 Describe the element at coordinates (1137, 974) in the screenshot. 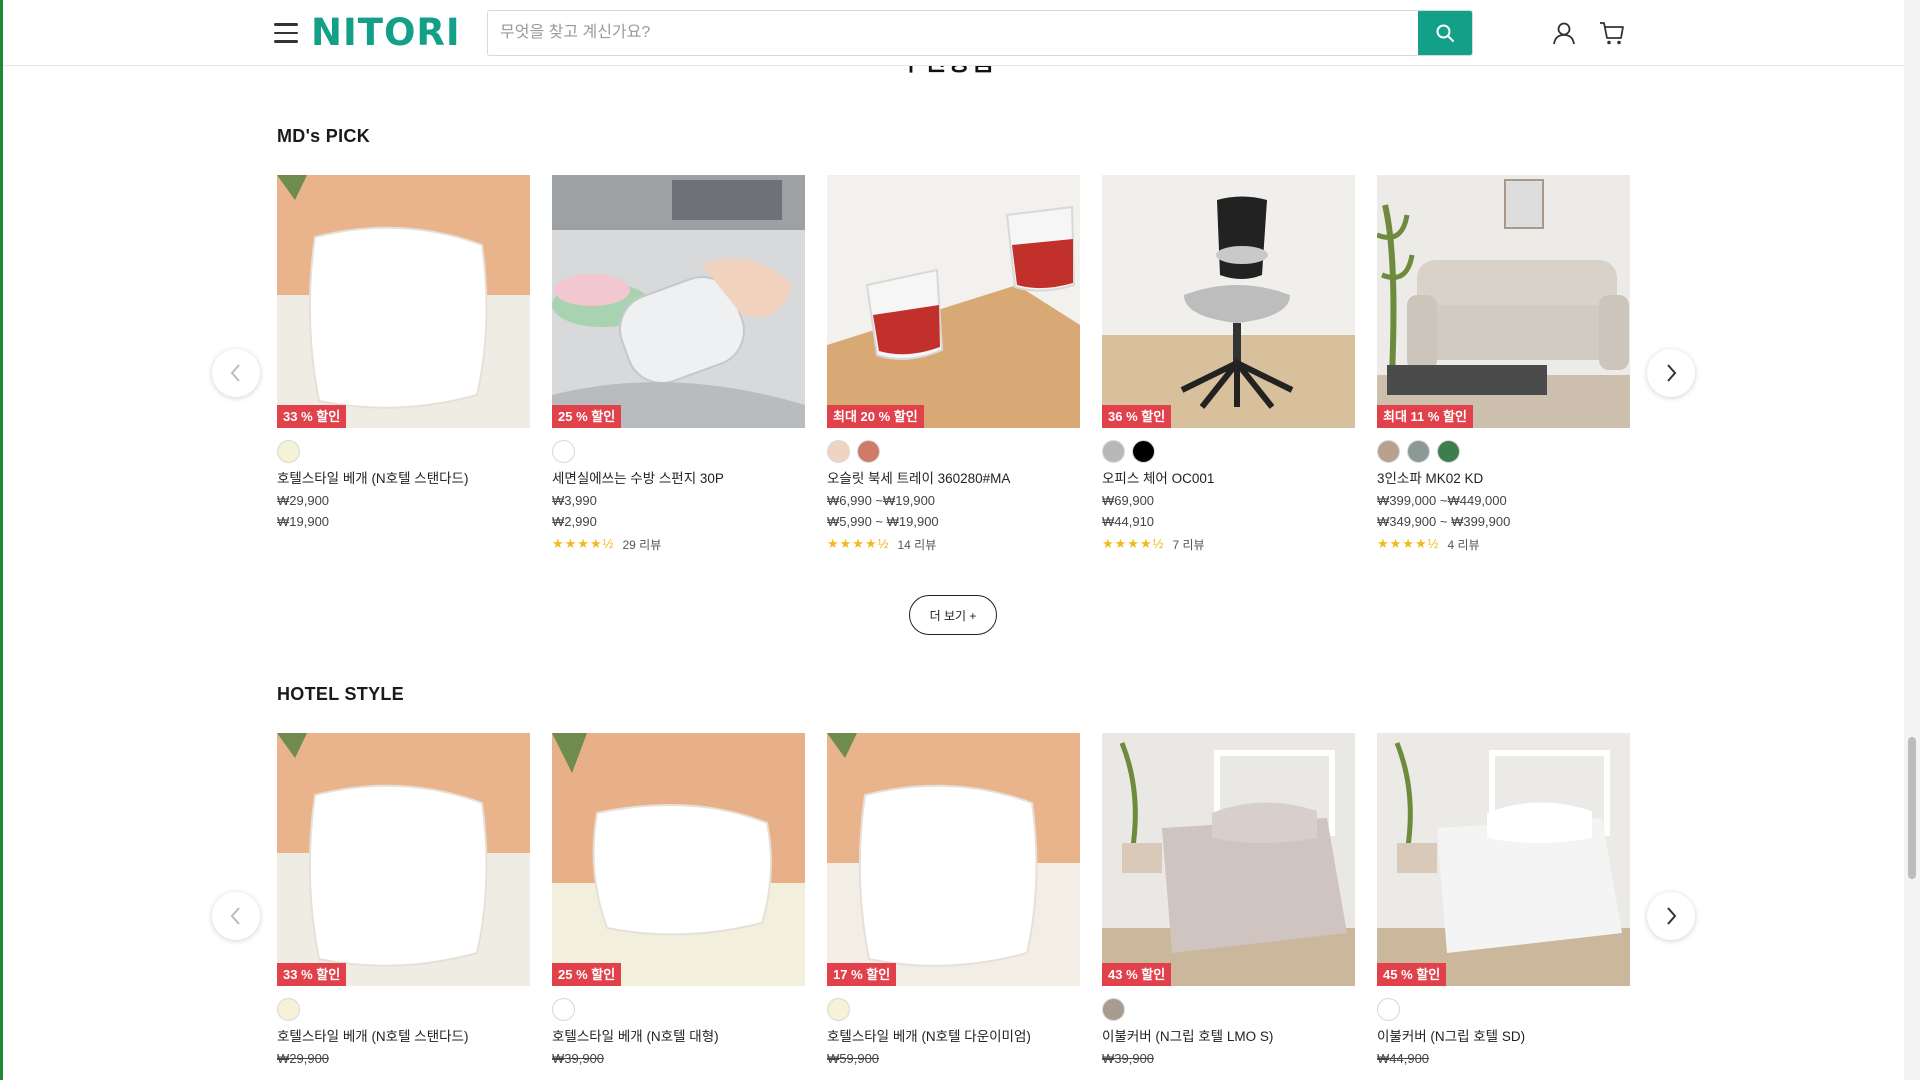

I see `discount-badge: 43 % 할인` at that location.